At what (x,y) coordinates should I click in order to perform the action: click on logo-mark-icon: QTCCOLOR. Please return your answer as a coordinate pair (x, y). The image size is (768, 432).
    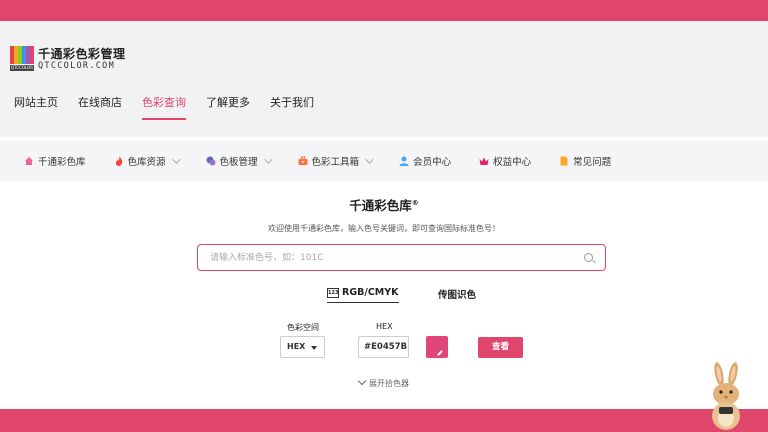
    Looking at the image, I should click on (22, 59).